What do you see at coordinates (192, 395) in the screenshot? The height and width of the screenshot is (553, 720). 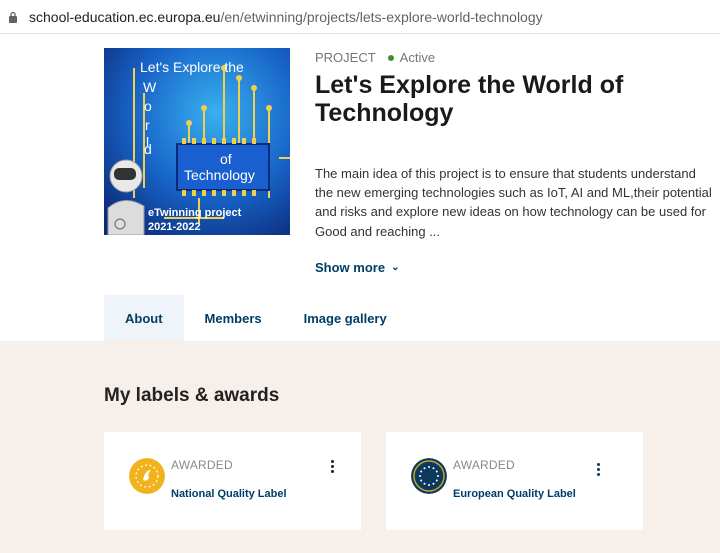 I see `section-title: My labels & awards` at bounding box center [192, 395].